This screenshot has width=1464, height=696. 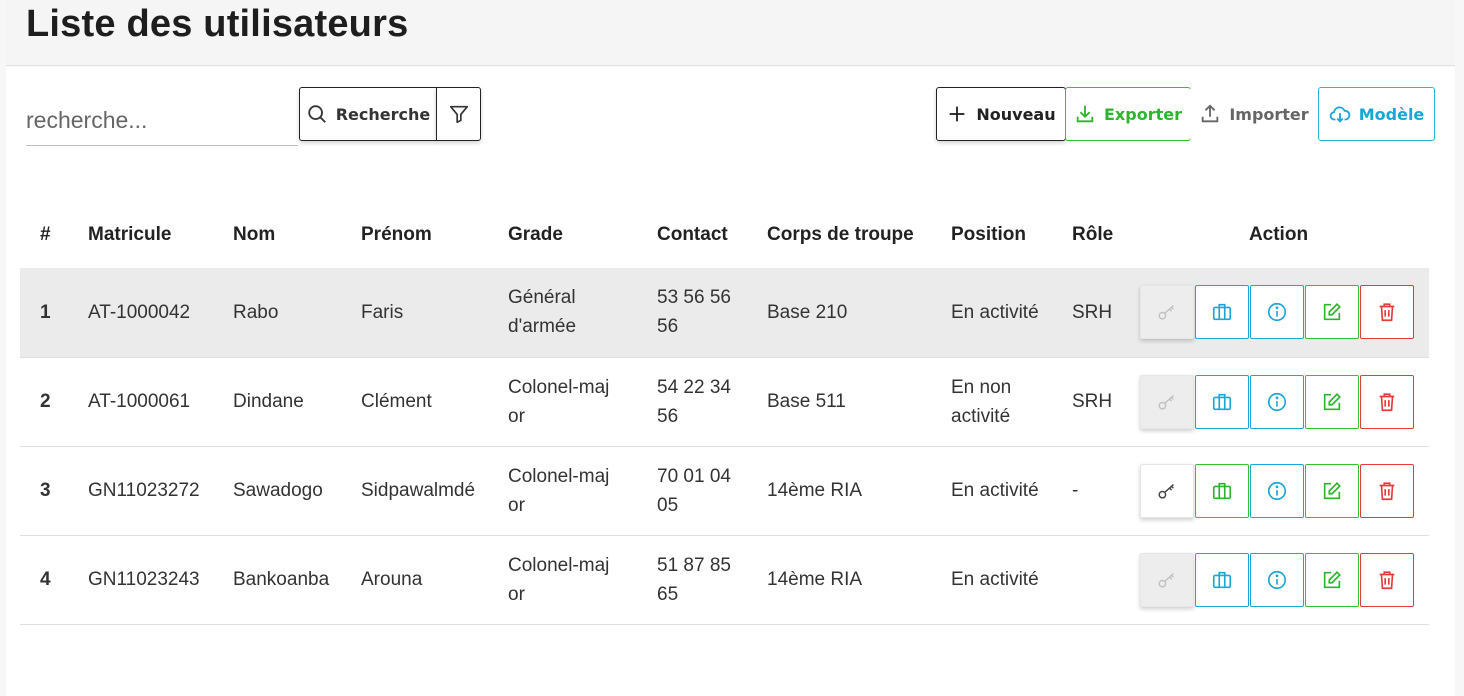 What do you see at coordinates (1278, 234) in the screenshot?
I see `col-header-action: Action` at bounding box center [1278, 234].